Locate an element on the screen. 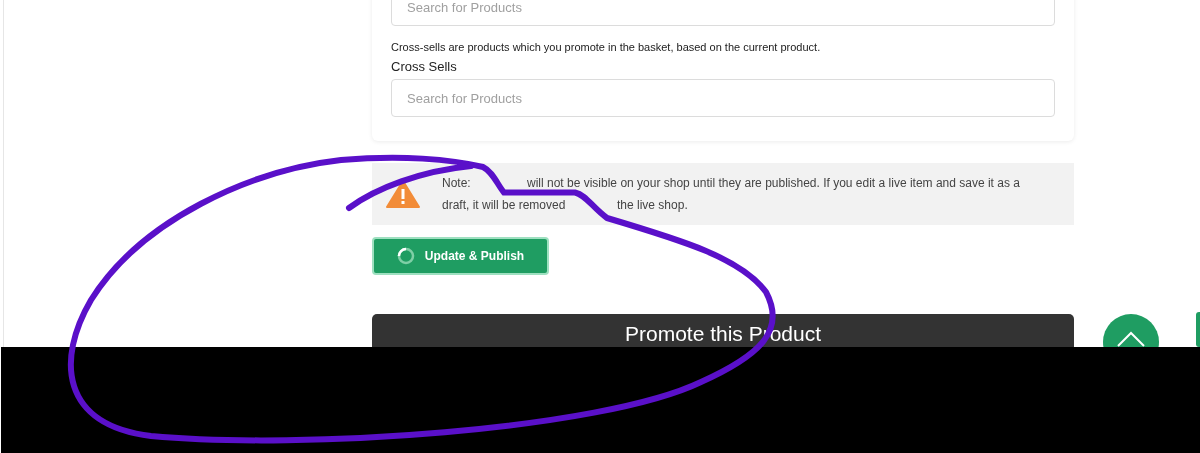  spinner-icon is located at coordinates (405, 256).